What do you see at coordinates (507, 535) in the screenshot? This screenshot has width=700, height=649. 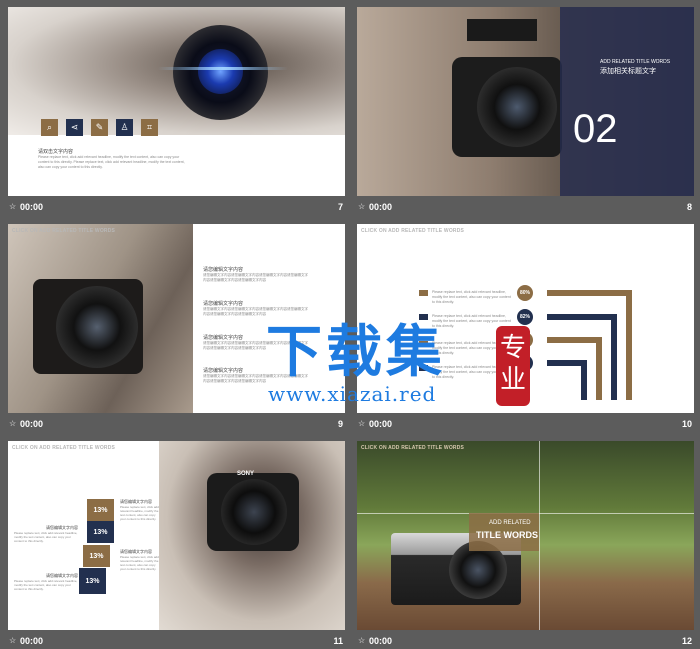 I see `slide12-words: TITLE WORDS` at bounding box center [507, 535].